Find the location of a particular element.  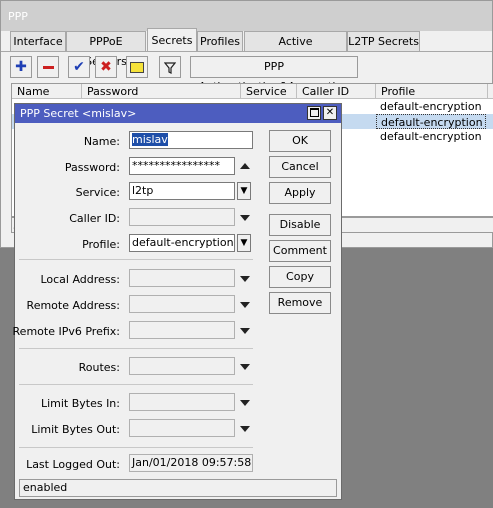

maximize-button is located at coordinates (314, 113).